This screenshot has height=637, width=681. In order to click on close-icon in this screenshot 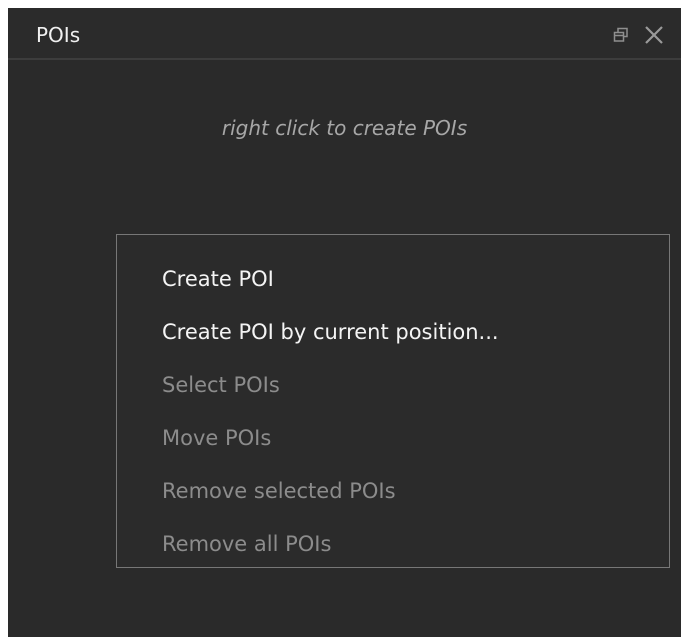, I will do `click(654, 35)`.